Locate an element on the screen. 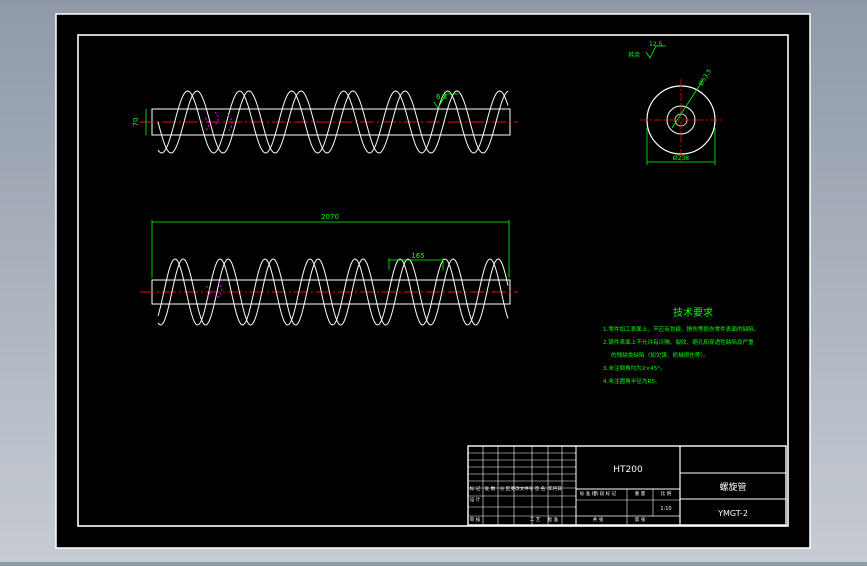 Image resolution: width=867 pixels, height=566 pixels. title-block-small-label: 比 例 is located at coordinates (666, 493).